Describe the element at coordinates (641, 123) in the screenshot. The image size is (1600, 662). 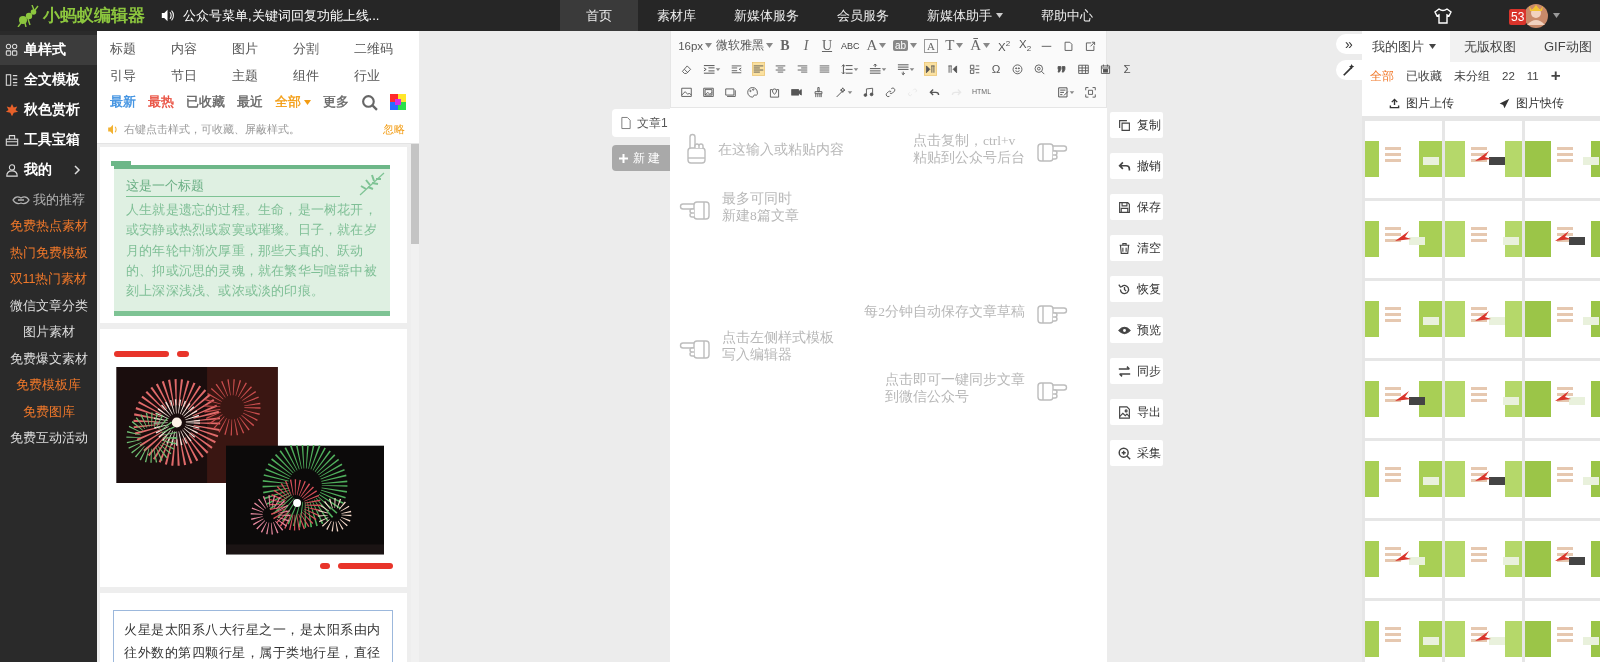
I see `document-tab: 文章1` at that location.